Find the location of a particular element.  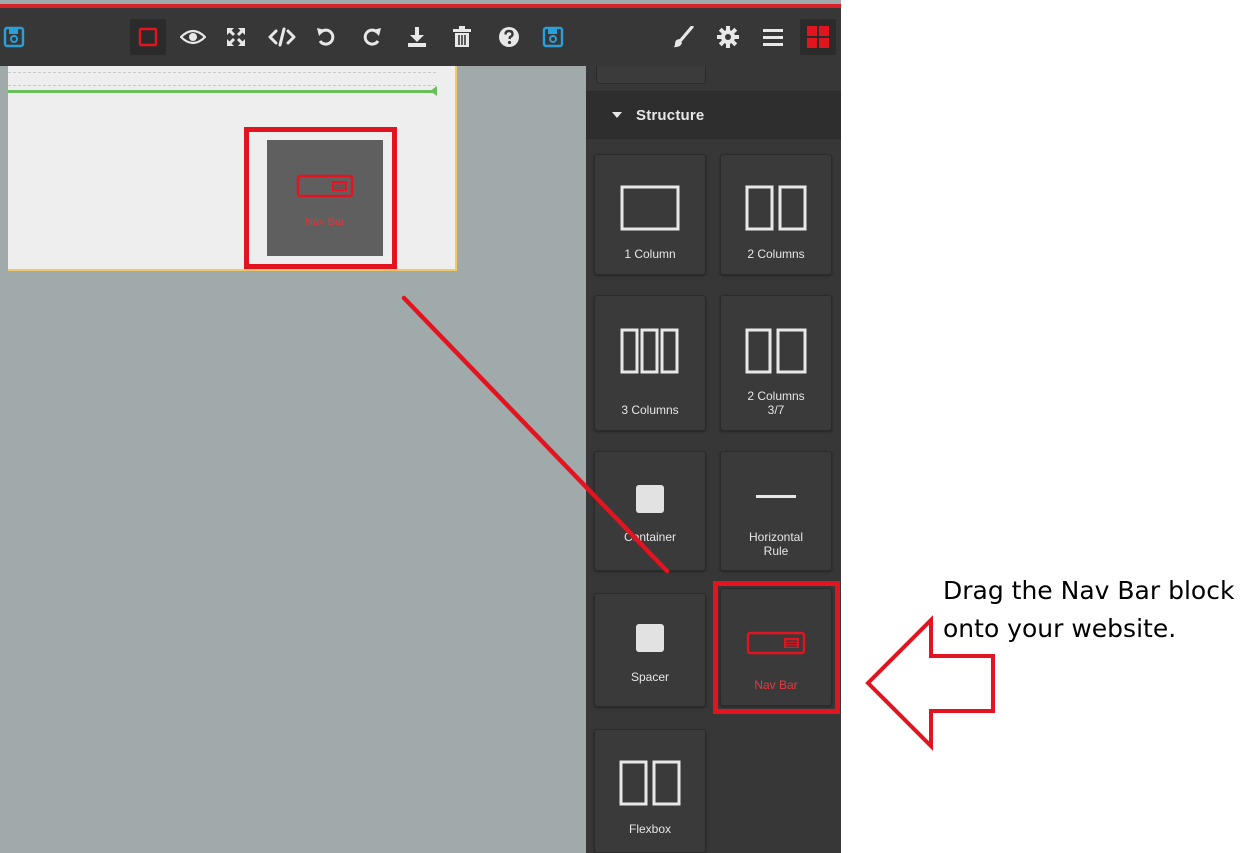

caret-down-icon is located at coordinates (617, 115).